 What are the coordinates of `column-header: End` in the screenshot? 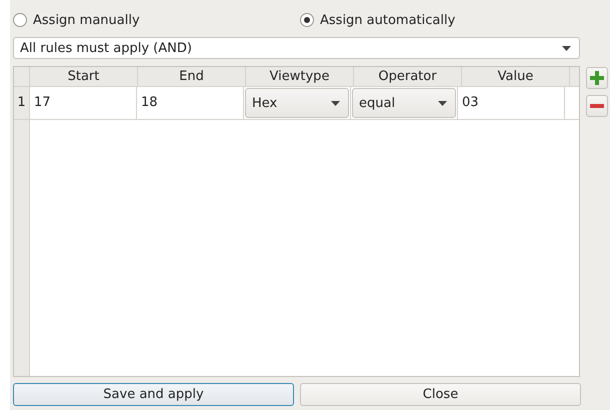 It's located at (192, 76).